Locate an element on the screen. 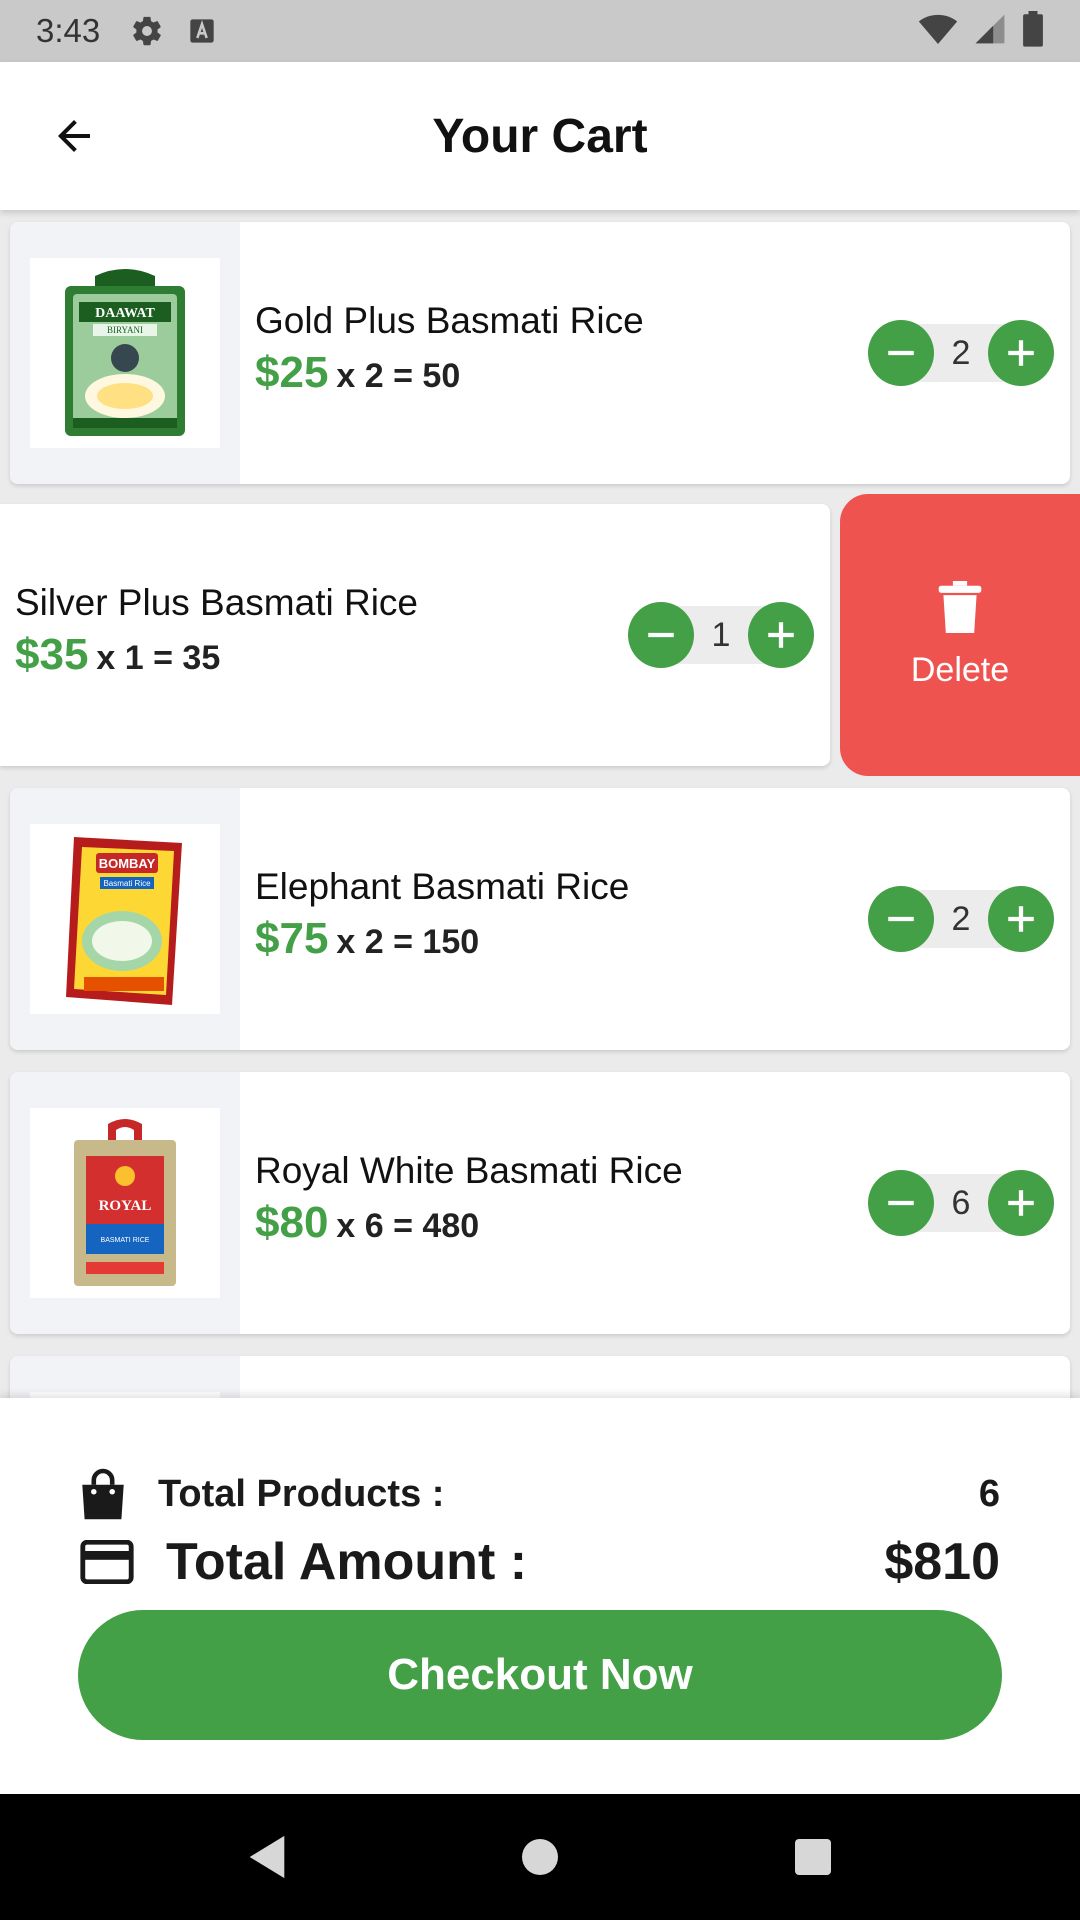 This screenshot has height=1920, width=1080. arrow-back-icon is located at coordinates (74, 136).